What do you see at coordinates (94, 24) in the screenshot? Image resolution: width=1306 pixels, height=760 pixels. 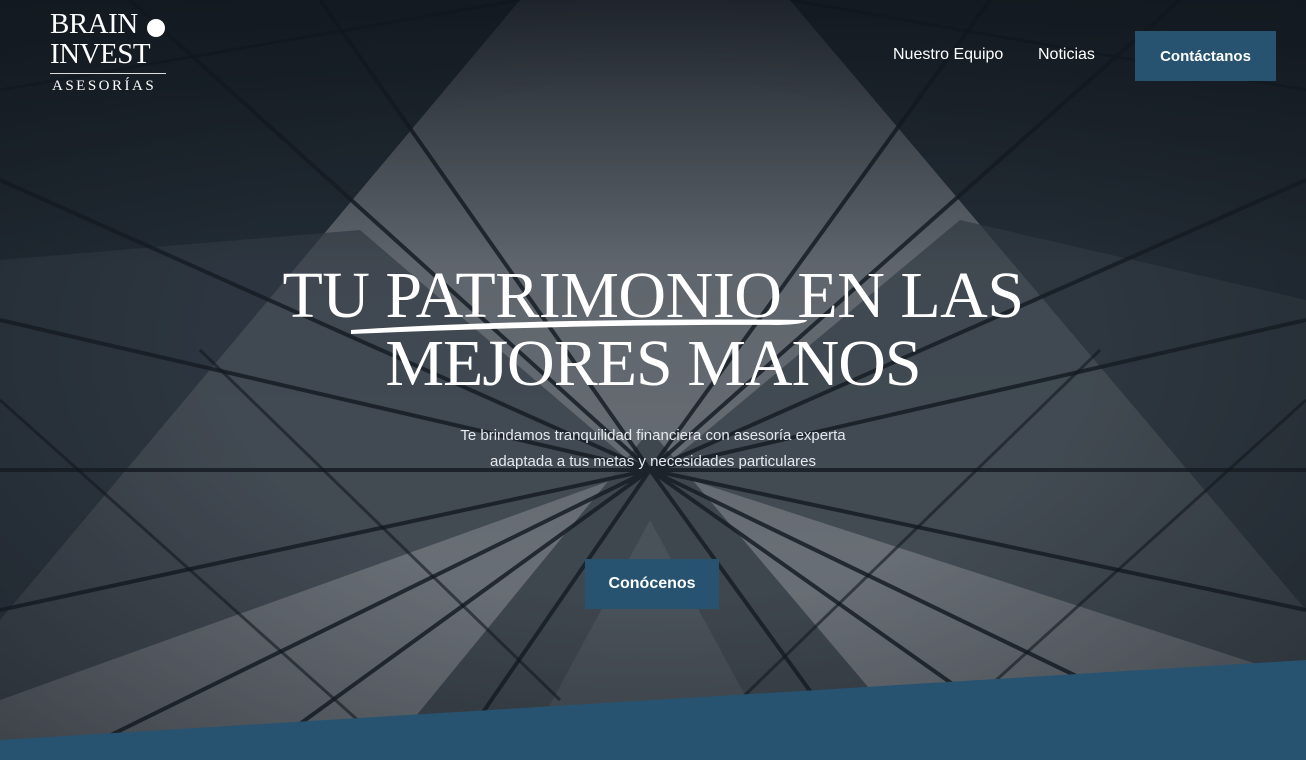 I see `logo-text-brain: BRAIN` at bounding box center [94, 24].